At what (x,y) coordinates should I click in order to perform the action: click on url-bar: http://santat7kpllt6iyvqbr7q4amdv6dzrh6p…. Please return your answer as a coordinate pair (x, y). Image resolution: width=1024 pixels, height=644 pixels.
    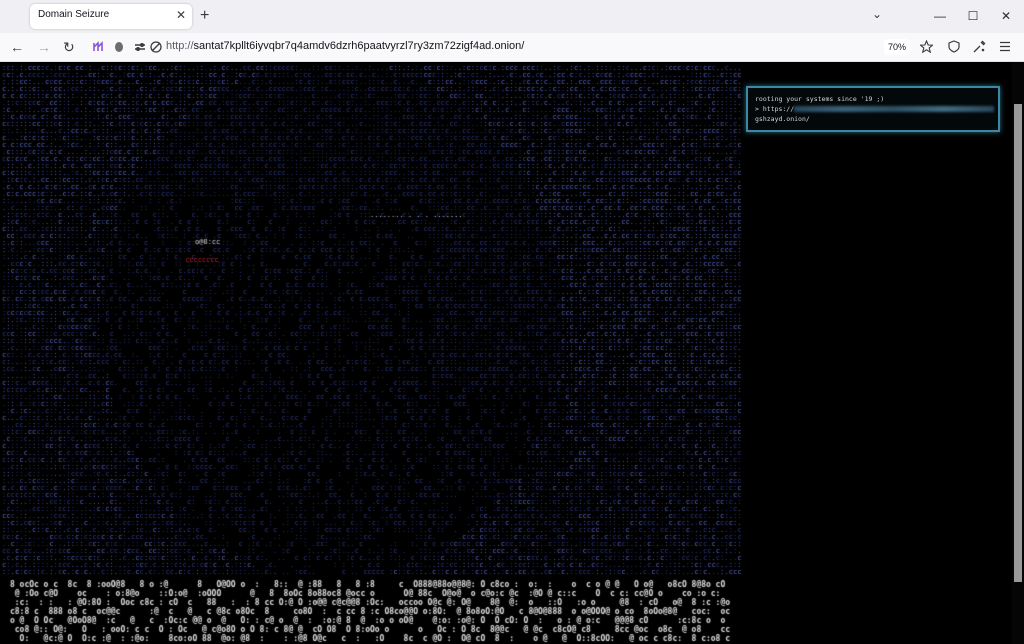
    Looking at the image, I should click on (345, 46).